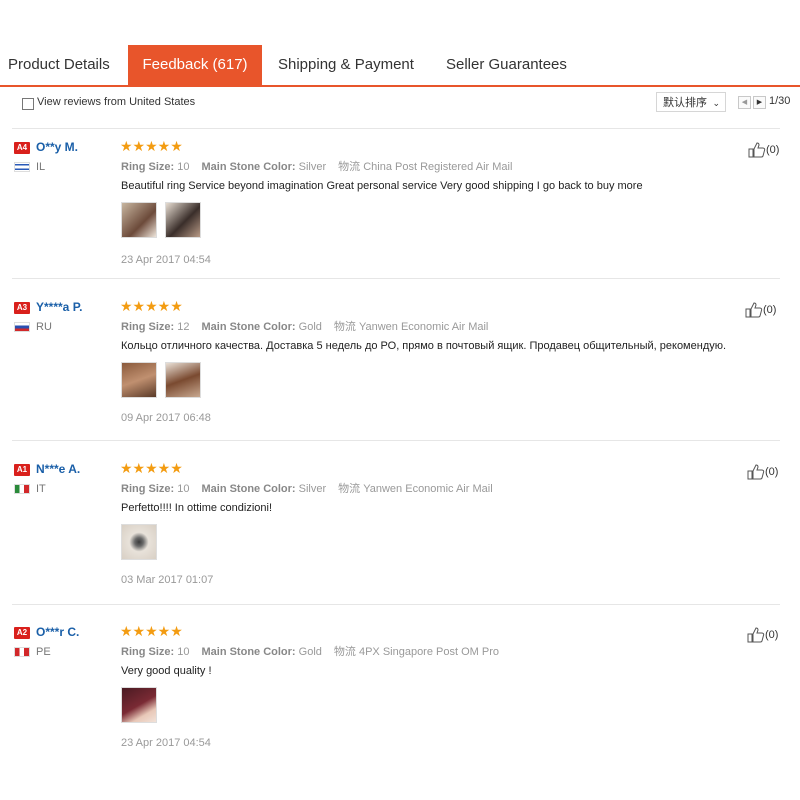 This screenshot has height=800, width=800. What do you see at coordinates (685, 103) in the screenshot?
I see `sort-selected-label: 默认排序` at bounding box center [685, 103].